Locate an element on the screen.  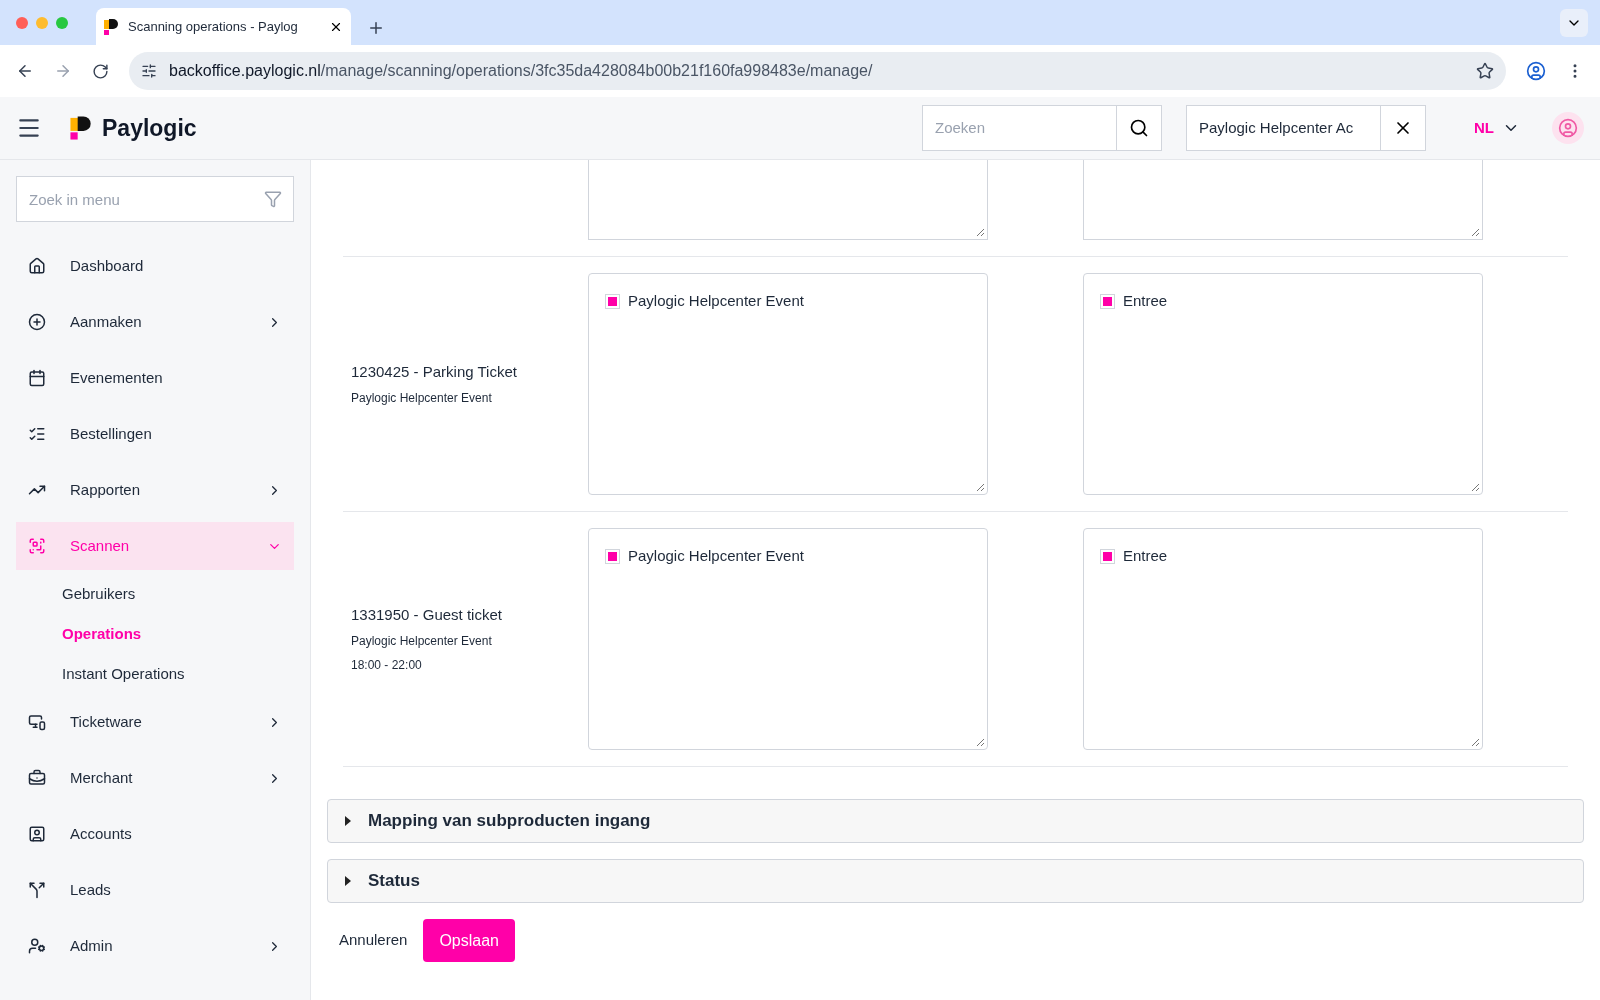
sidebar-item: Merchant is located at coordinates (155, 778).